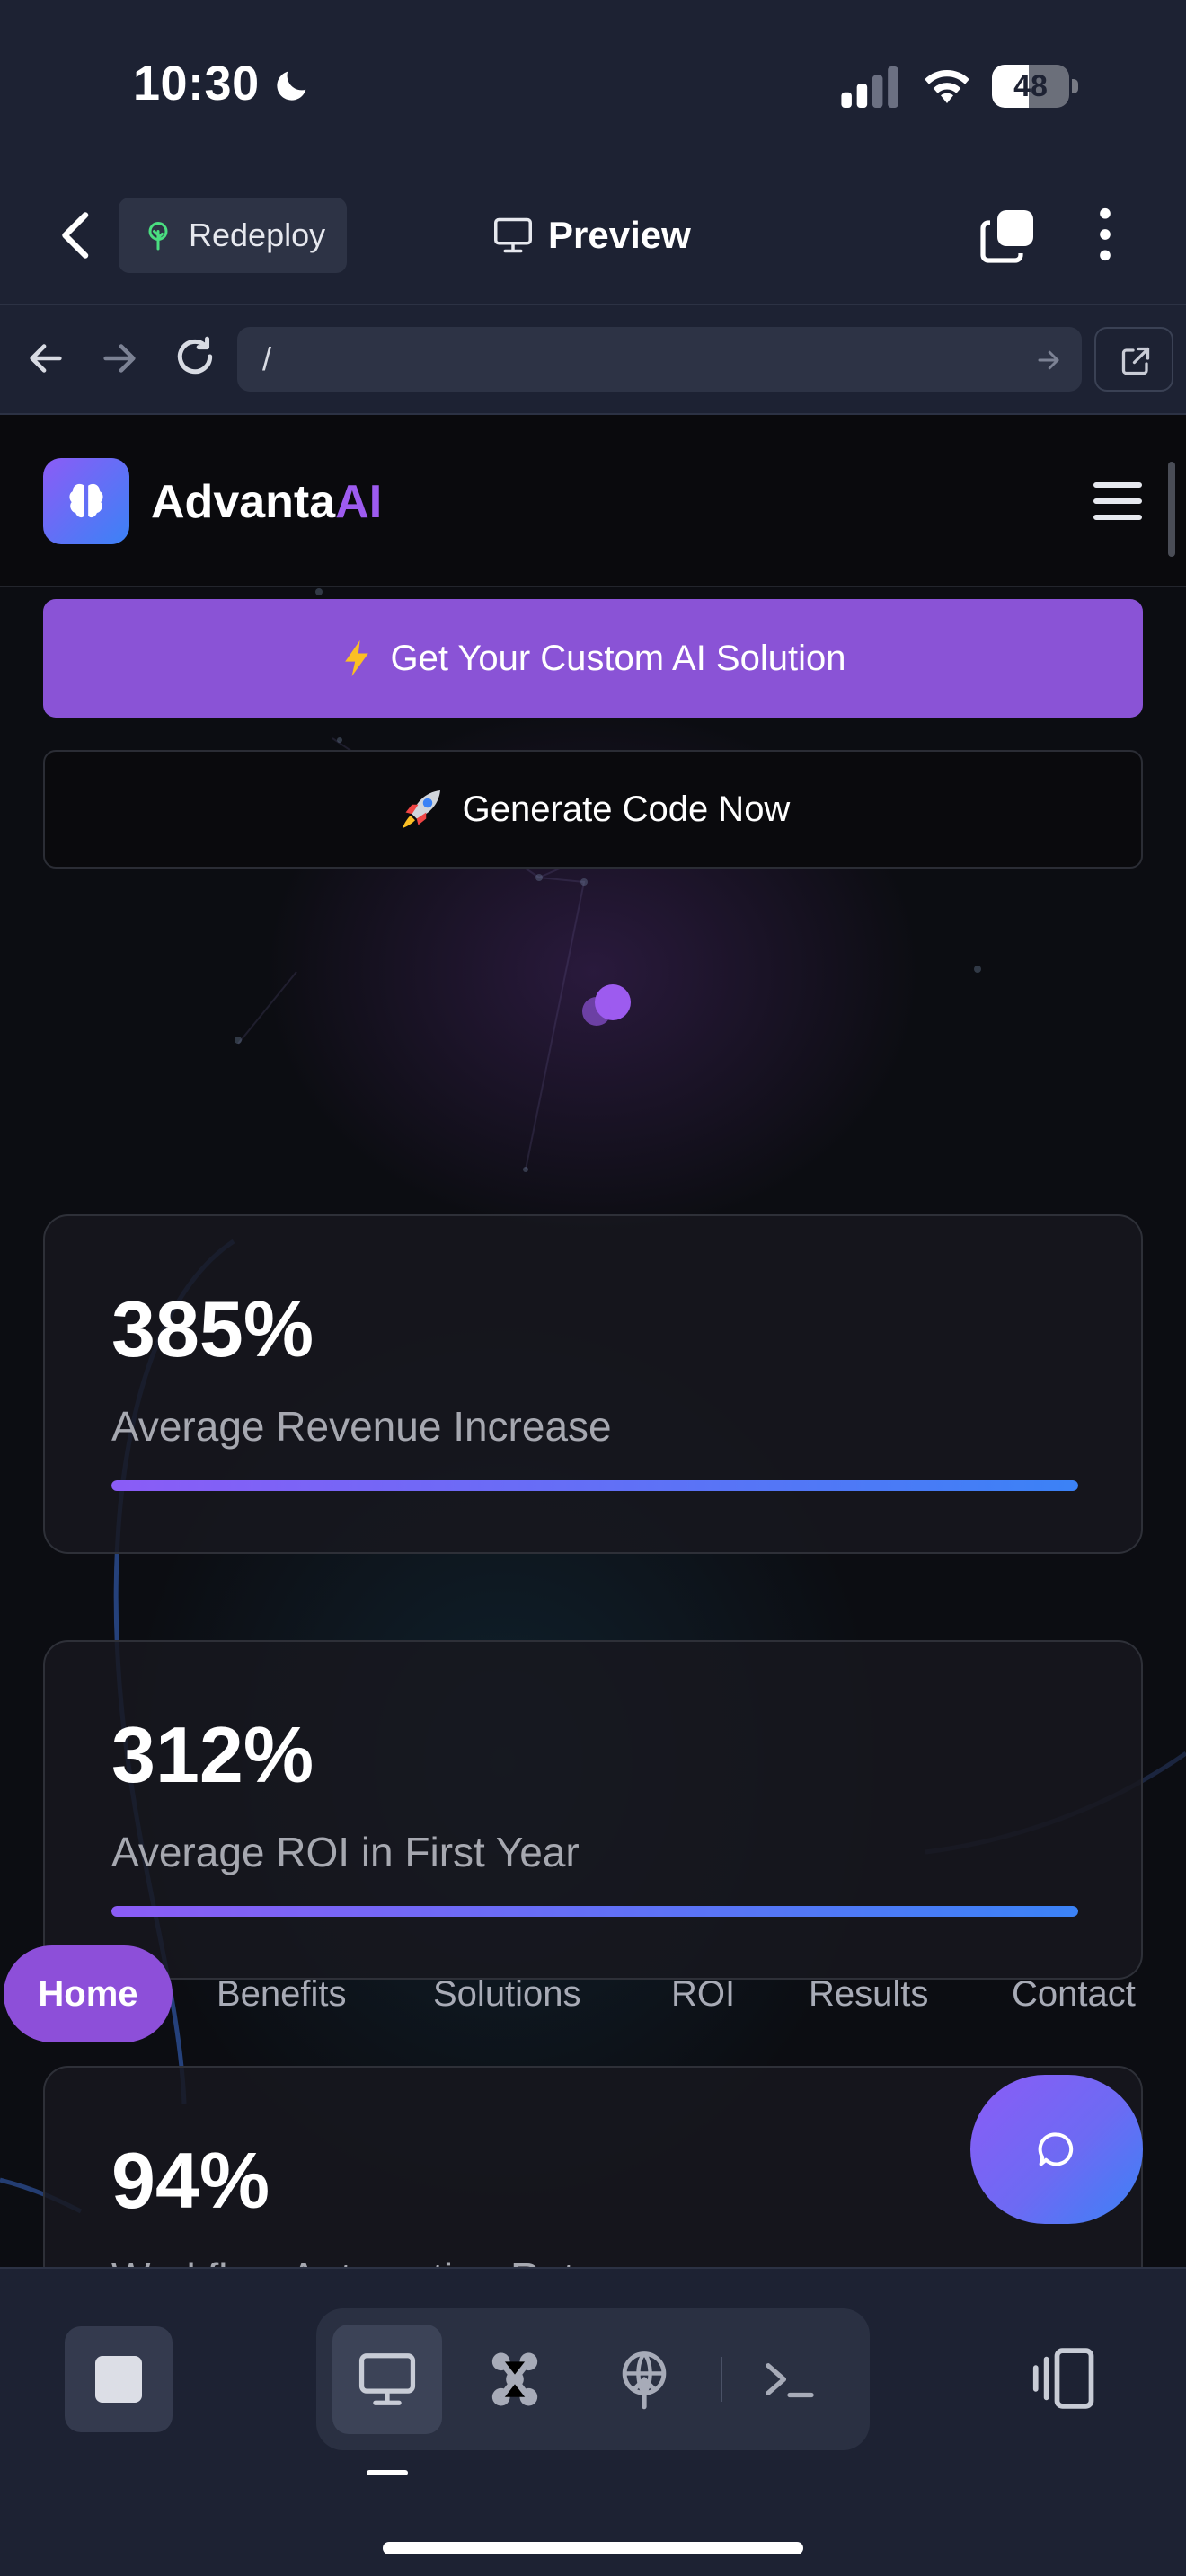  I want to click on arrow-right-icon, so click(119, 358).